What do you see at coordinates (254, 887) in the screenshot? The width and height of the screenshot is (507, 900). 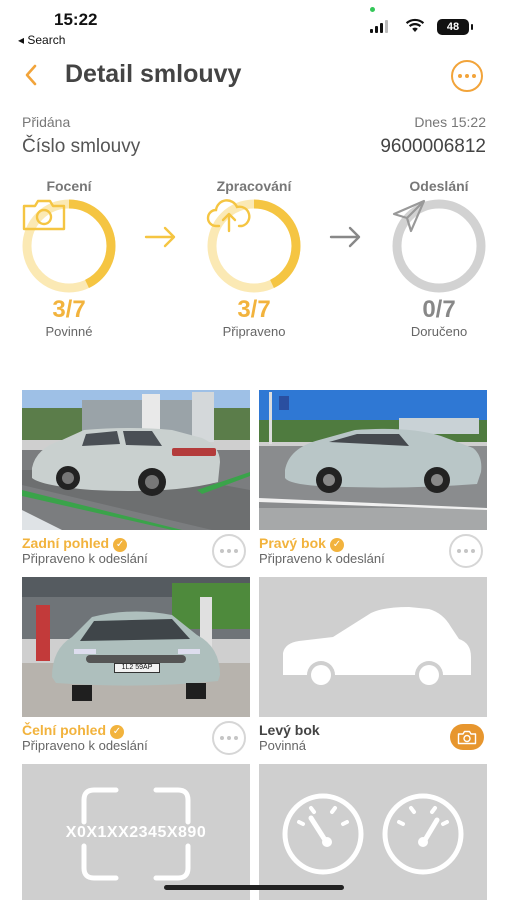 I see `home-indicator` at bounding box center [254, 887].